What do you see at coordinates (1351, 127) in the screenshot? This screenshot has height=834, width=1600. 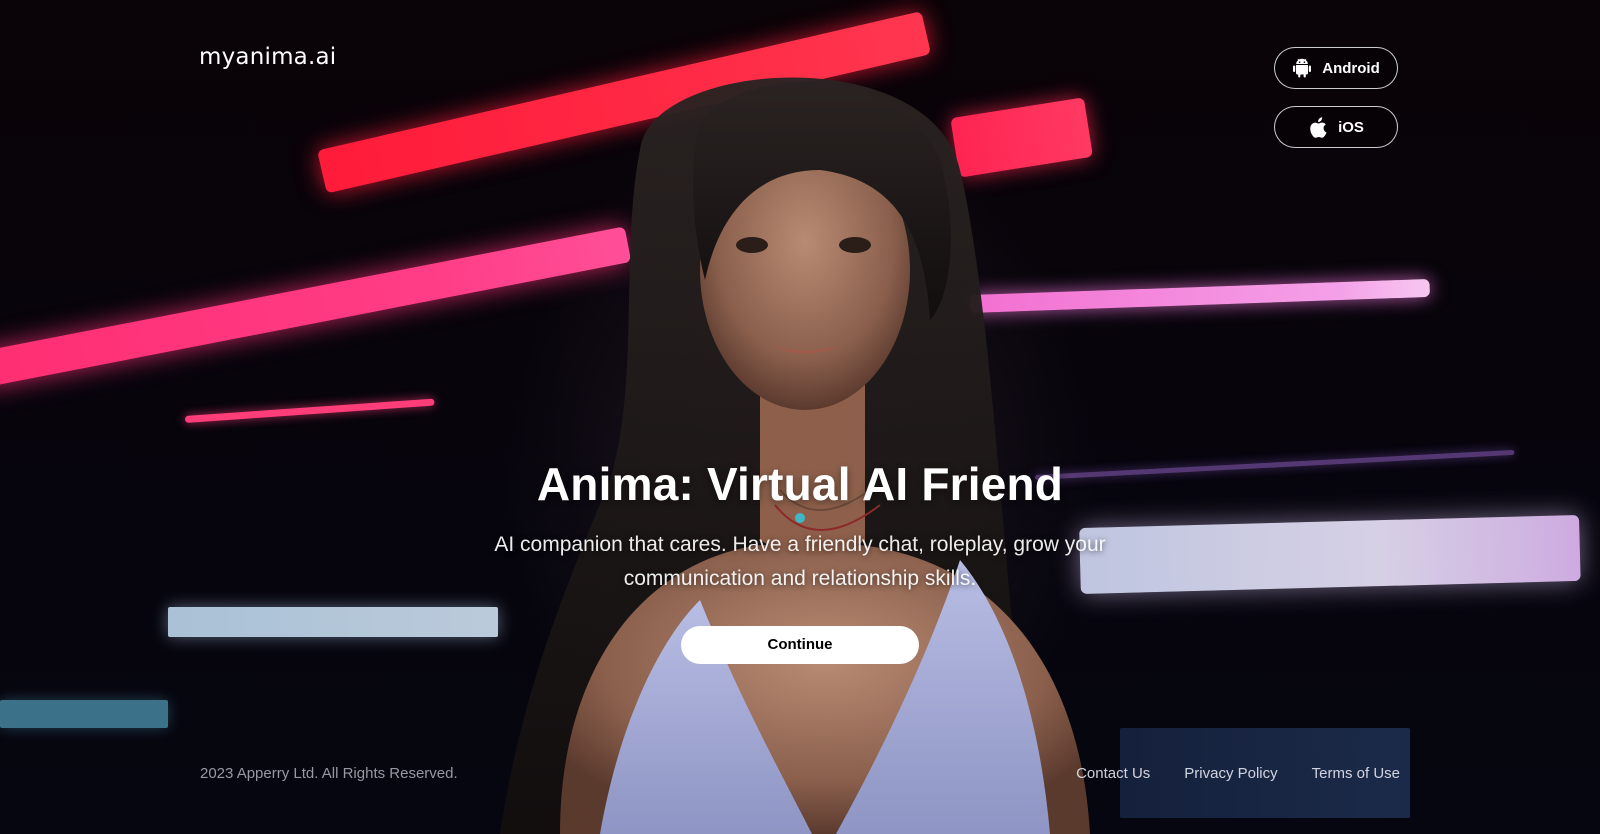 I see `ios-button-label: iOS` at bounding box center [1351, 127].